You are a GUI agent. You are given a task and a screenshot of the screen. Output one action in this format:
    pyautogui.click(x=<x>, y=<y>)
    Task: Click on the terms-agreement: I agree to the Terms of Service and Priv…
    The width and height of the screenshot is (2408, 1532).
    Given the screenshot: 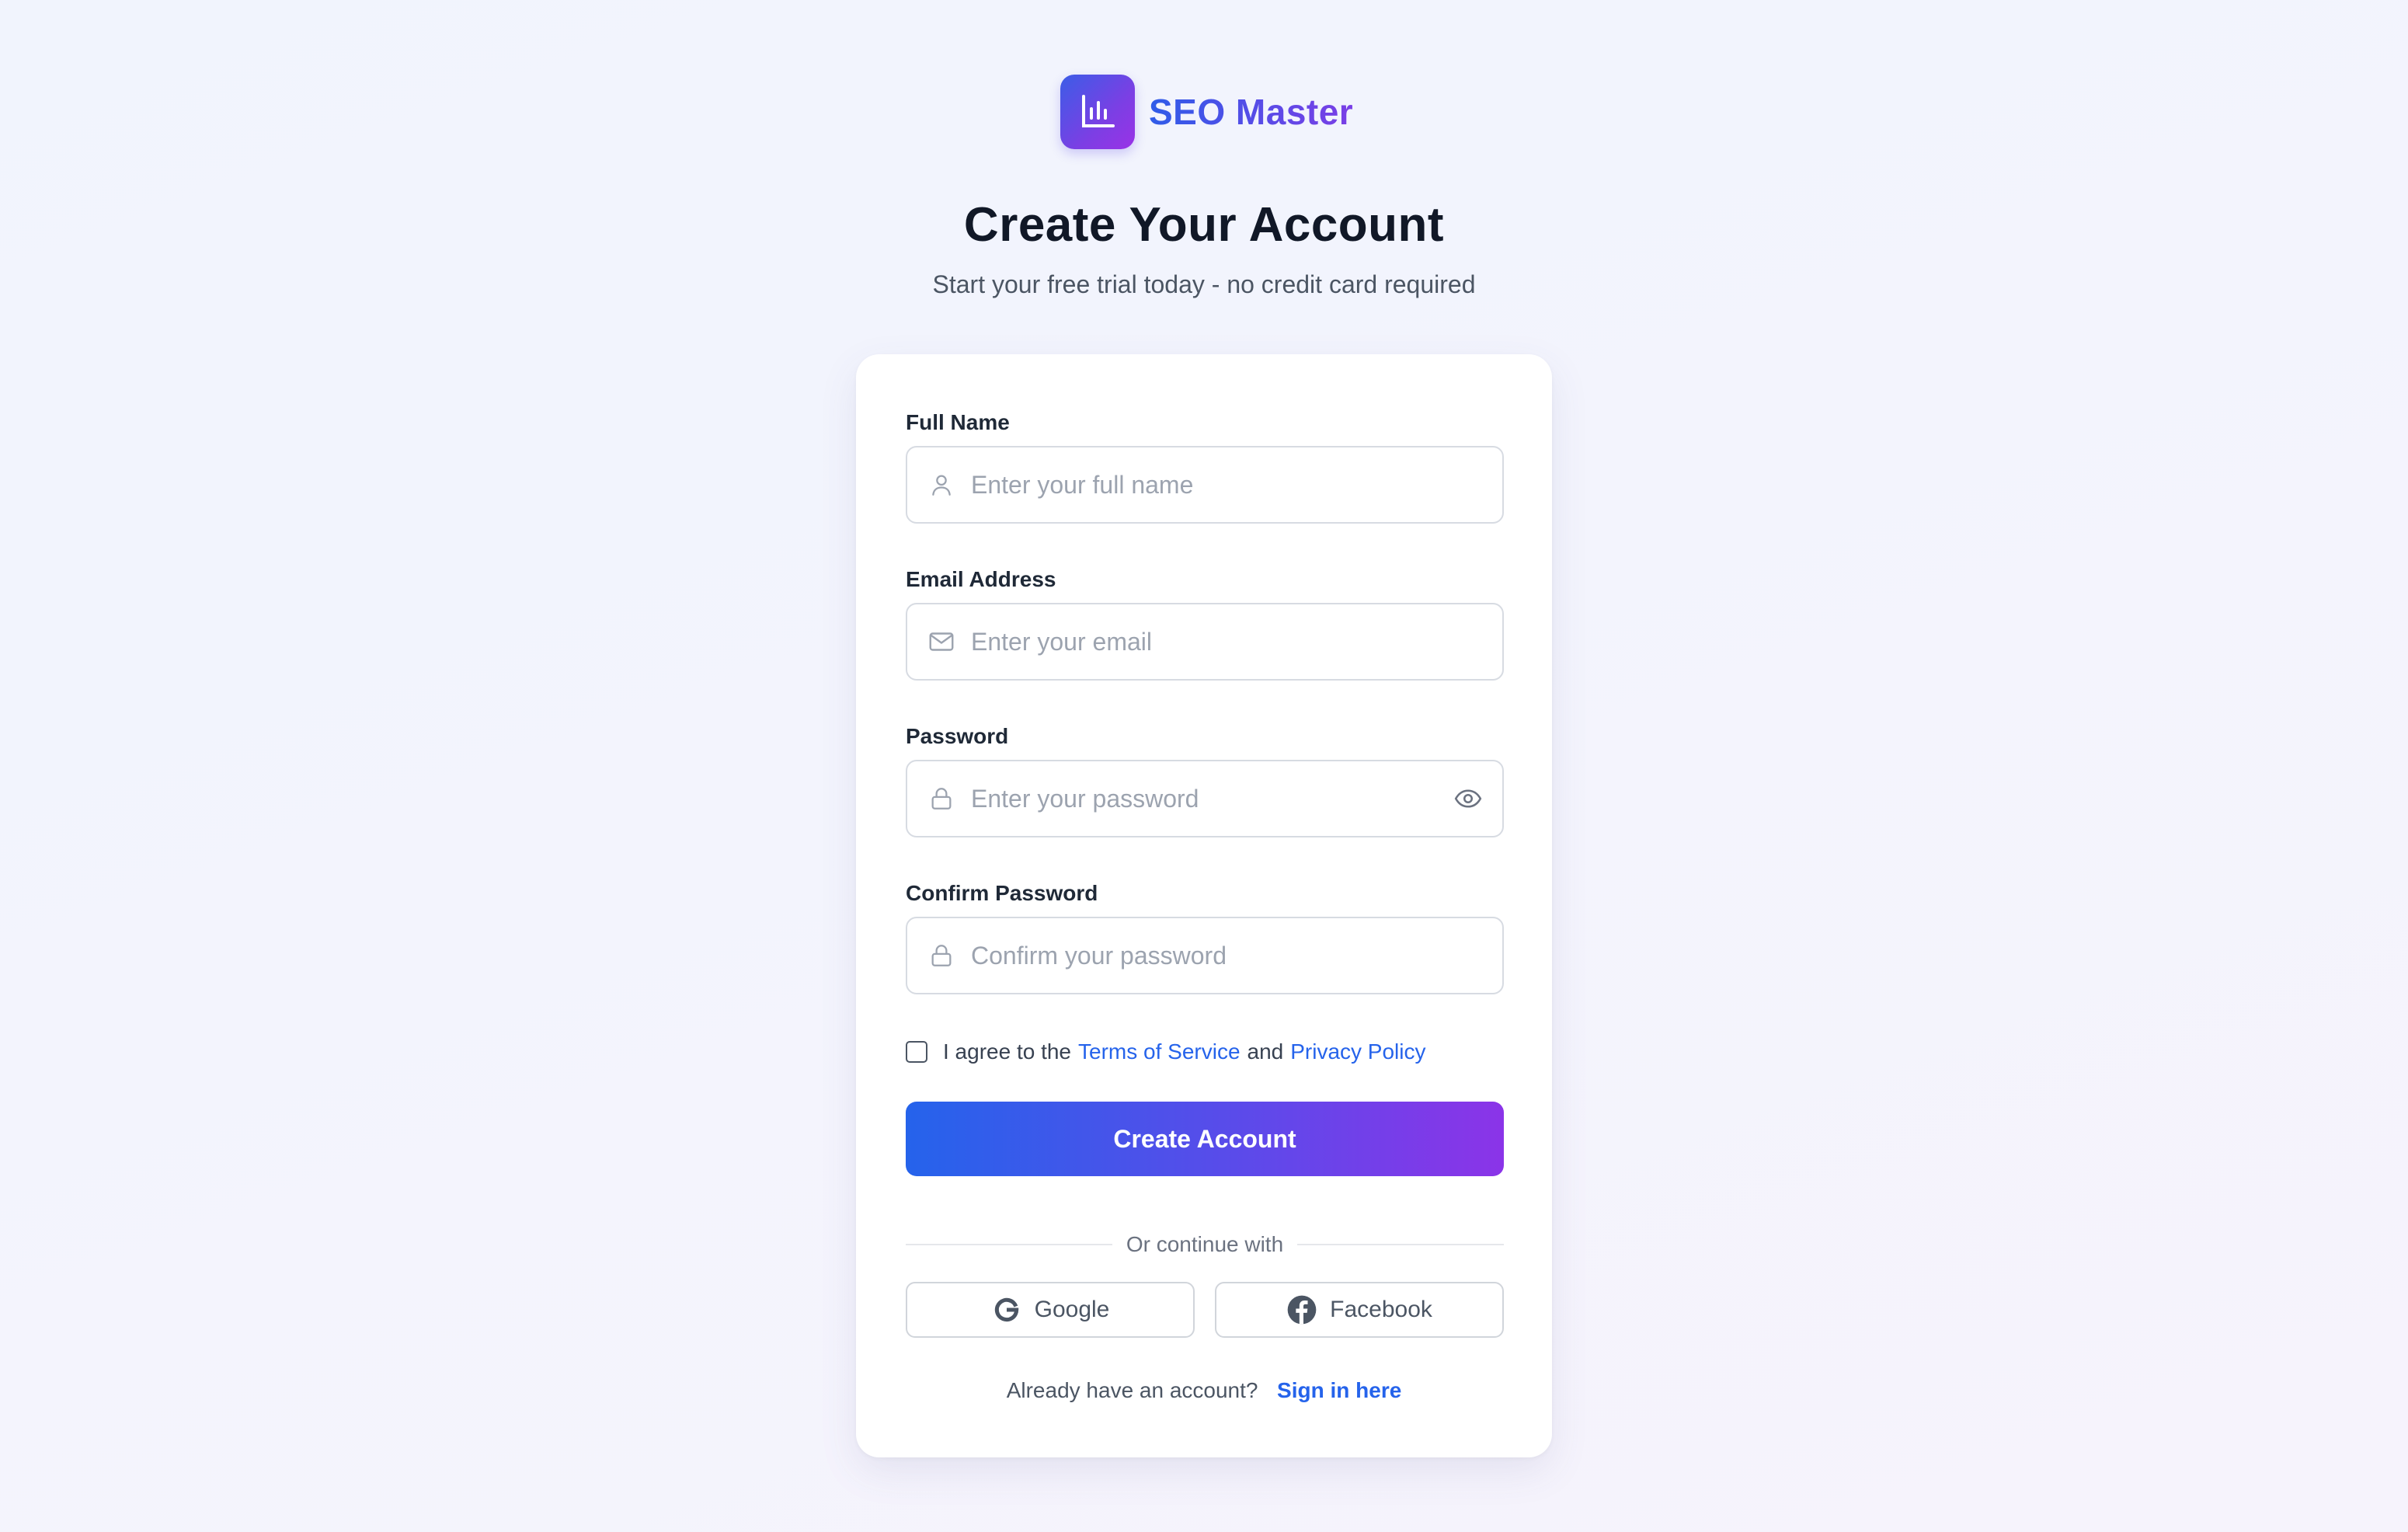 What is the action you would take?
    pyautogui.click(x=1166, y=1052)
    